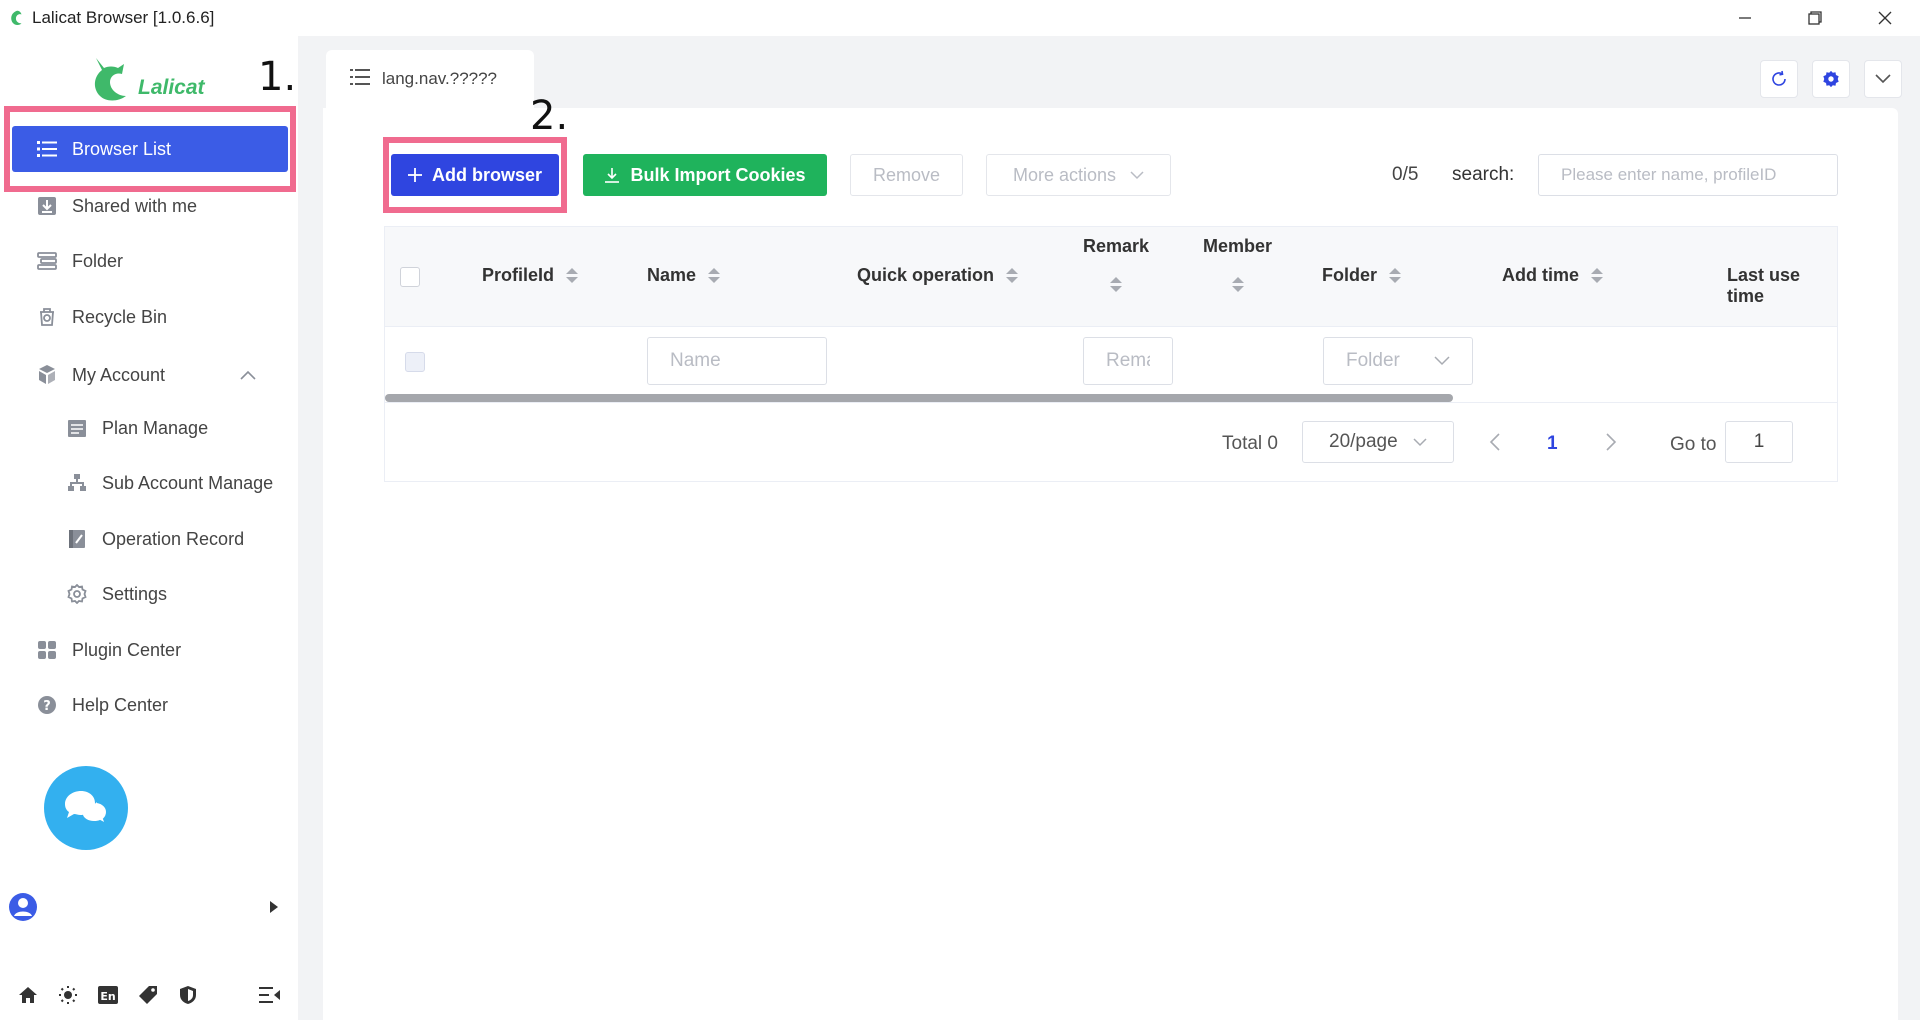  Describe the element at coordinates (277, 77) in the screenshot. I see `annotation-step-1: 1.` at that location.